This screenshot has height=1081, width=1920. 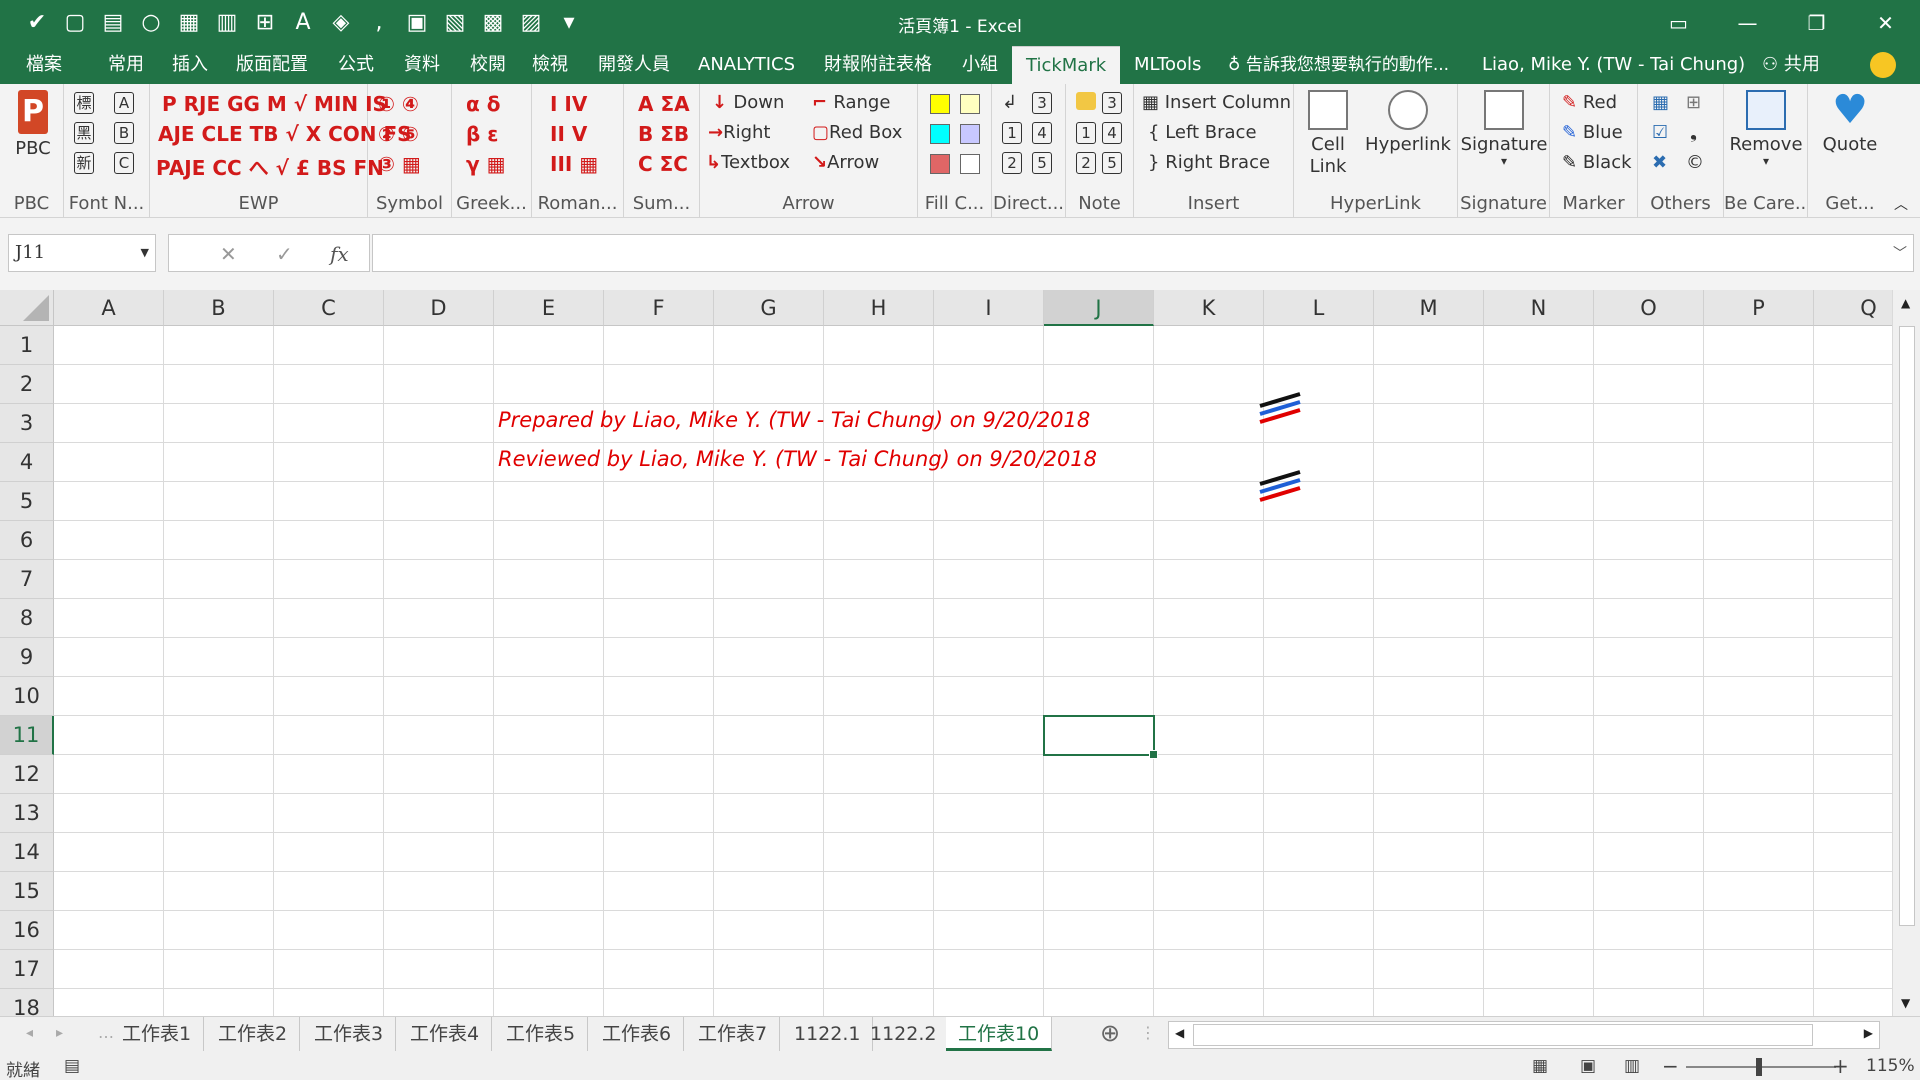 What do you see at coordinates (1319, 308) in the screenshot?
I see `column-header-l: L` at bounding box center [1319, 308].